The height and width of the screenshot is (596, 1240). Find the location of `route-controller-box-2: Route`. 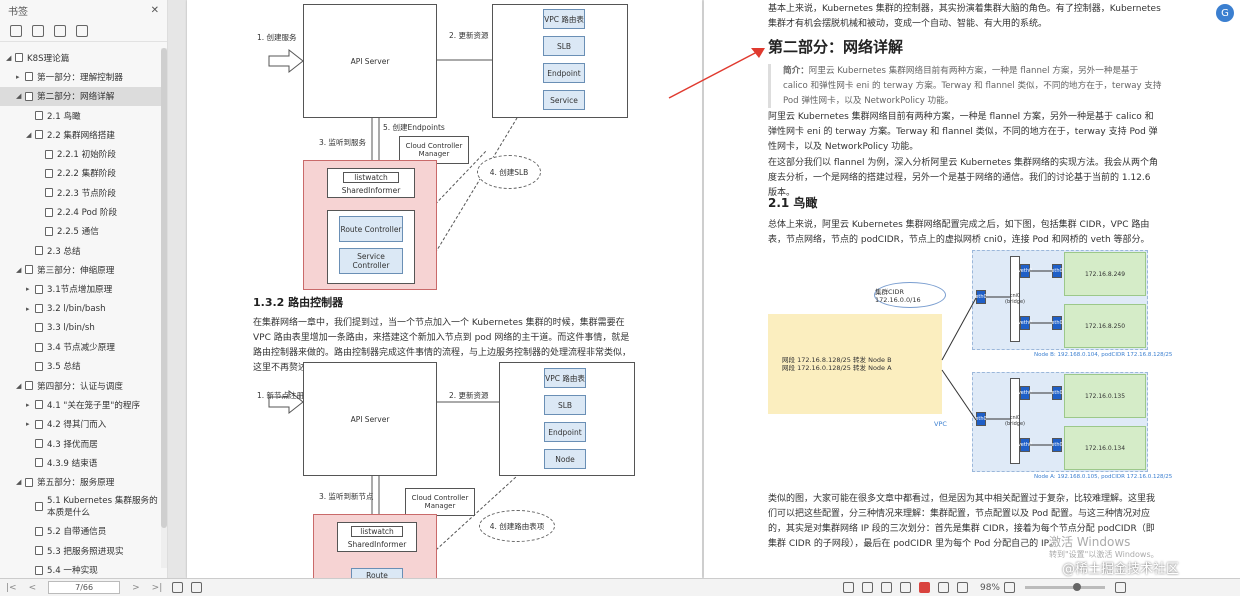

route-controller-box-2: Route is located at coordinates (377, 573).